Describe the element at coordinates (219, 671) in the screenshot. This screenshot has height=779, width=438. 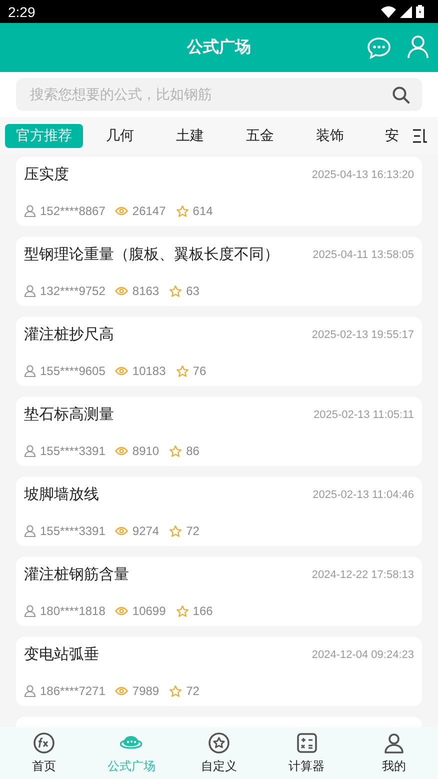
I see `formula-card: 变电站弧垂 2024-12-04 09:24:23 186****7271 7989 72` at that location.